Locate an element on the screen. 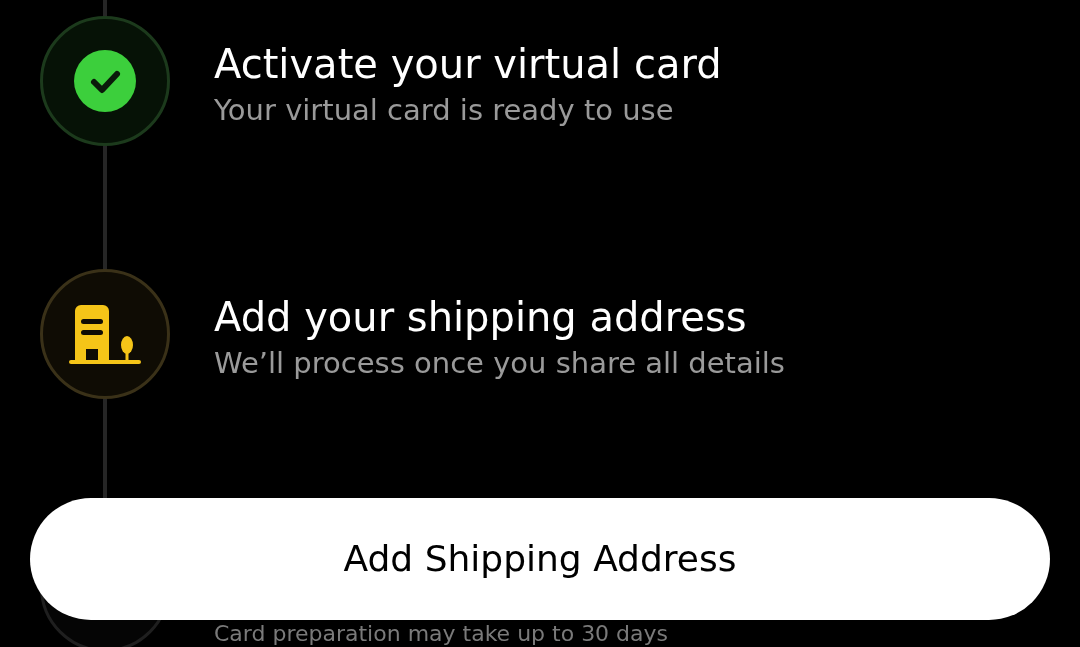  step-title: Activate your virtual card is located at coordinates (468, 64).